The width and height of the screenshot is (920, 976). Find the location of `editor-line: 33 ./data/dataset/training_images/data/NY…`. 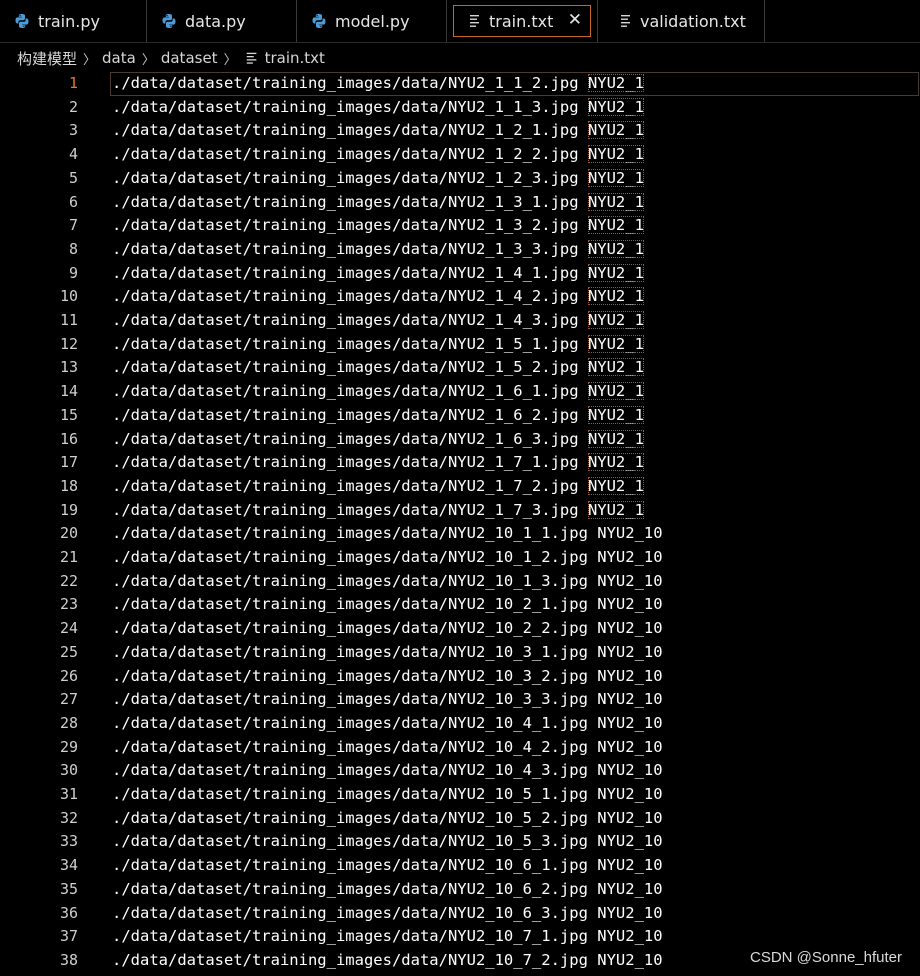

editor-line: 33 ./data/dataset/training_images/data/NY… is located at coordinates (460, 842).